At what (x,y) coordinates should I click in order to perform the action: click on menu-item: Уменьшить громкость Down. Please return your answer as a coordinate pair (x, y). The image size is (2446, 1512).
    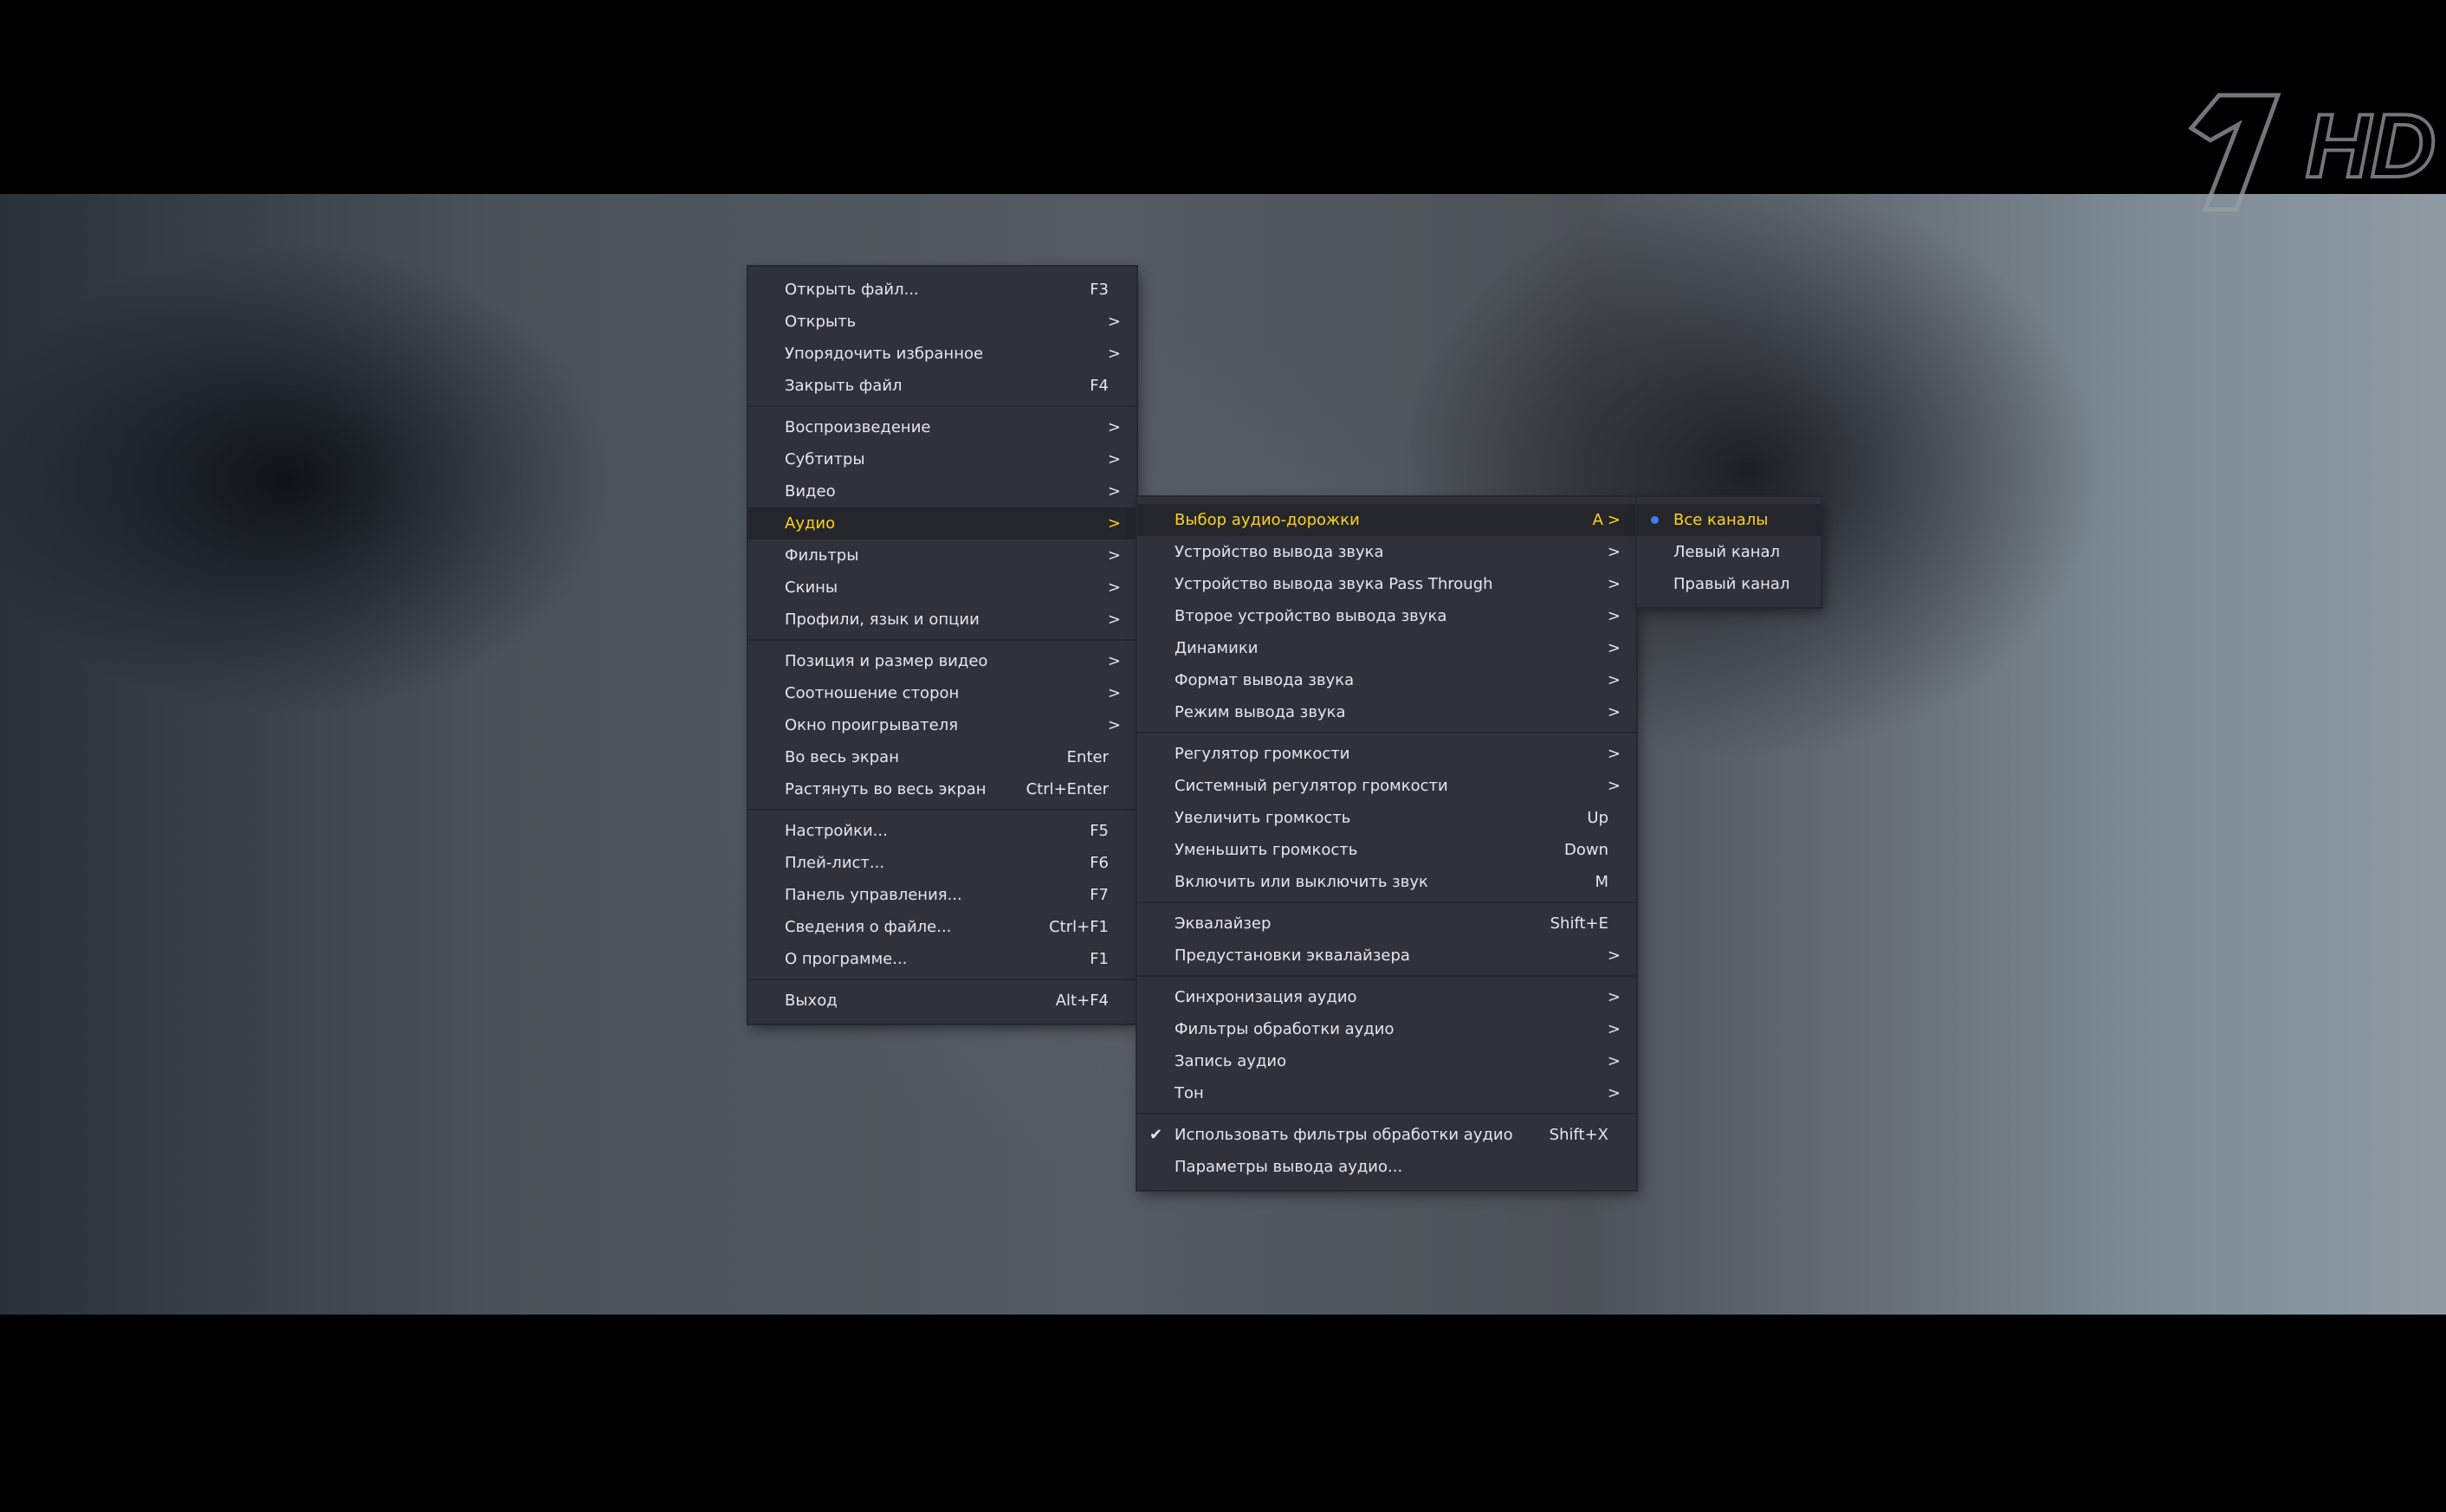
    Looking at the image, I should click on (1386, 850).